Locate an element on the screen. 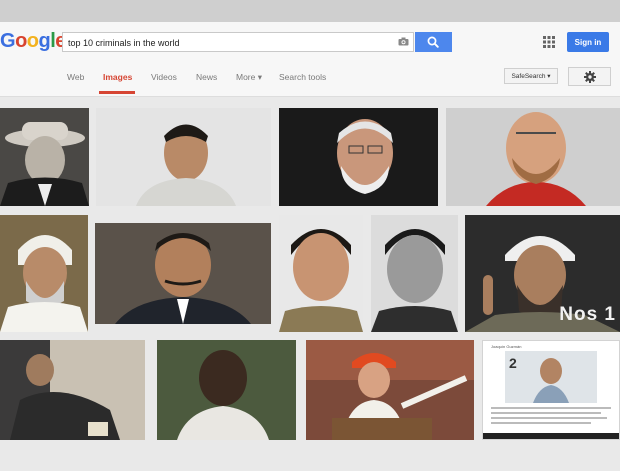 The width and height of the screenshot is (620, 471). settings-button is located at coordinates (589, 76).